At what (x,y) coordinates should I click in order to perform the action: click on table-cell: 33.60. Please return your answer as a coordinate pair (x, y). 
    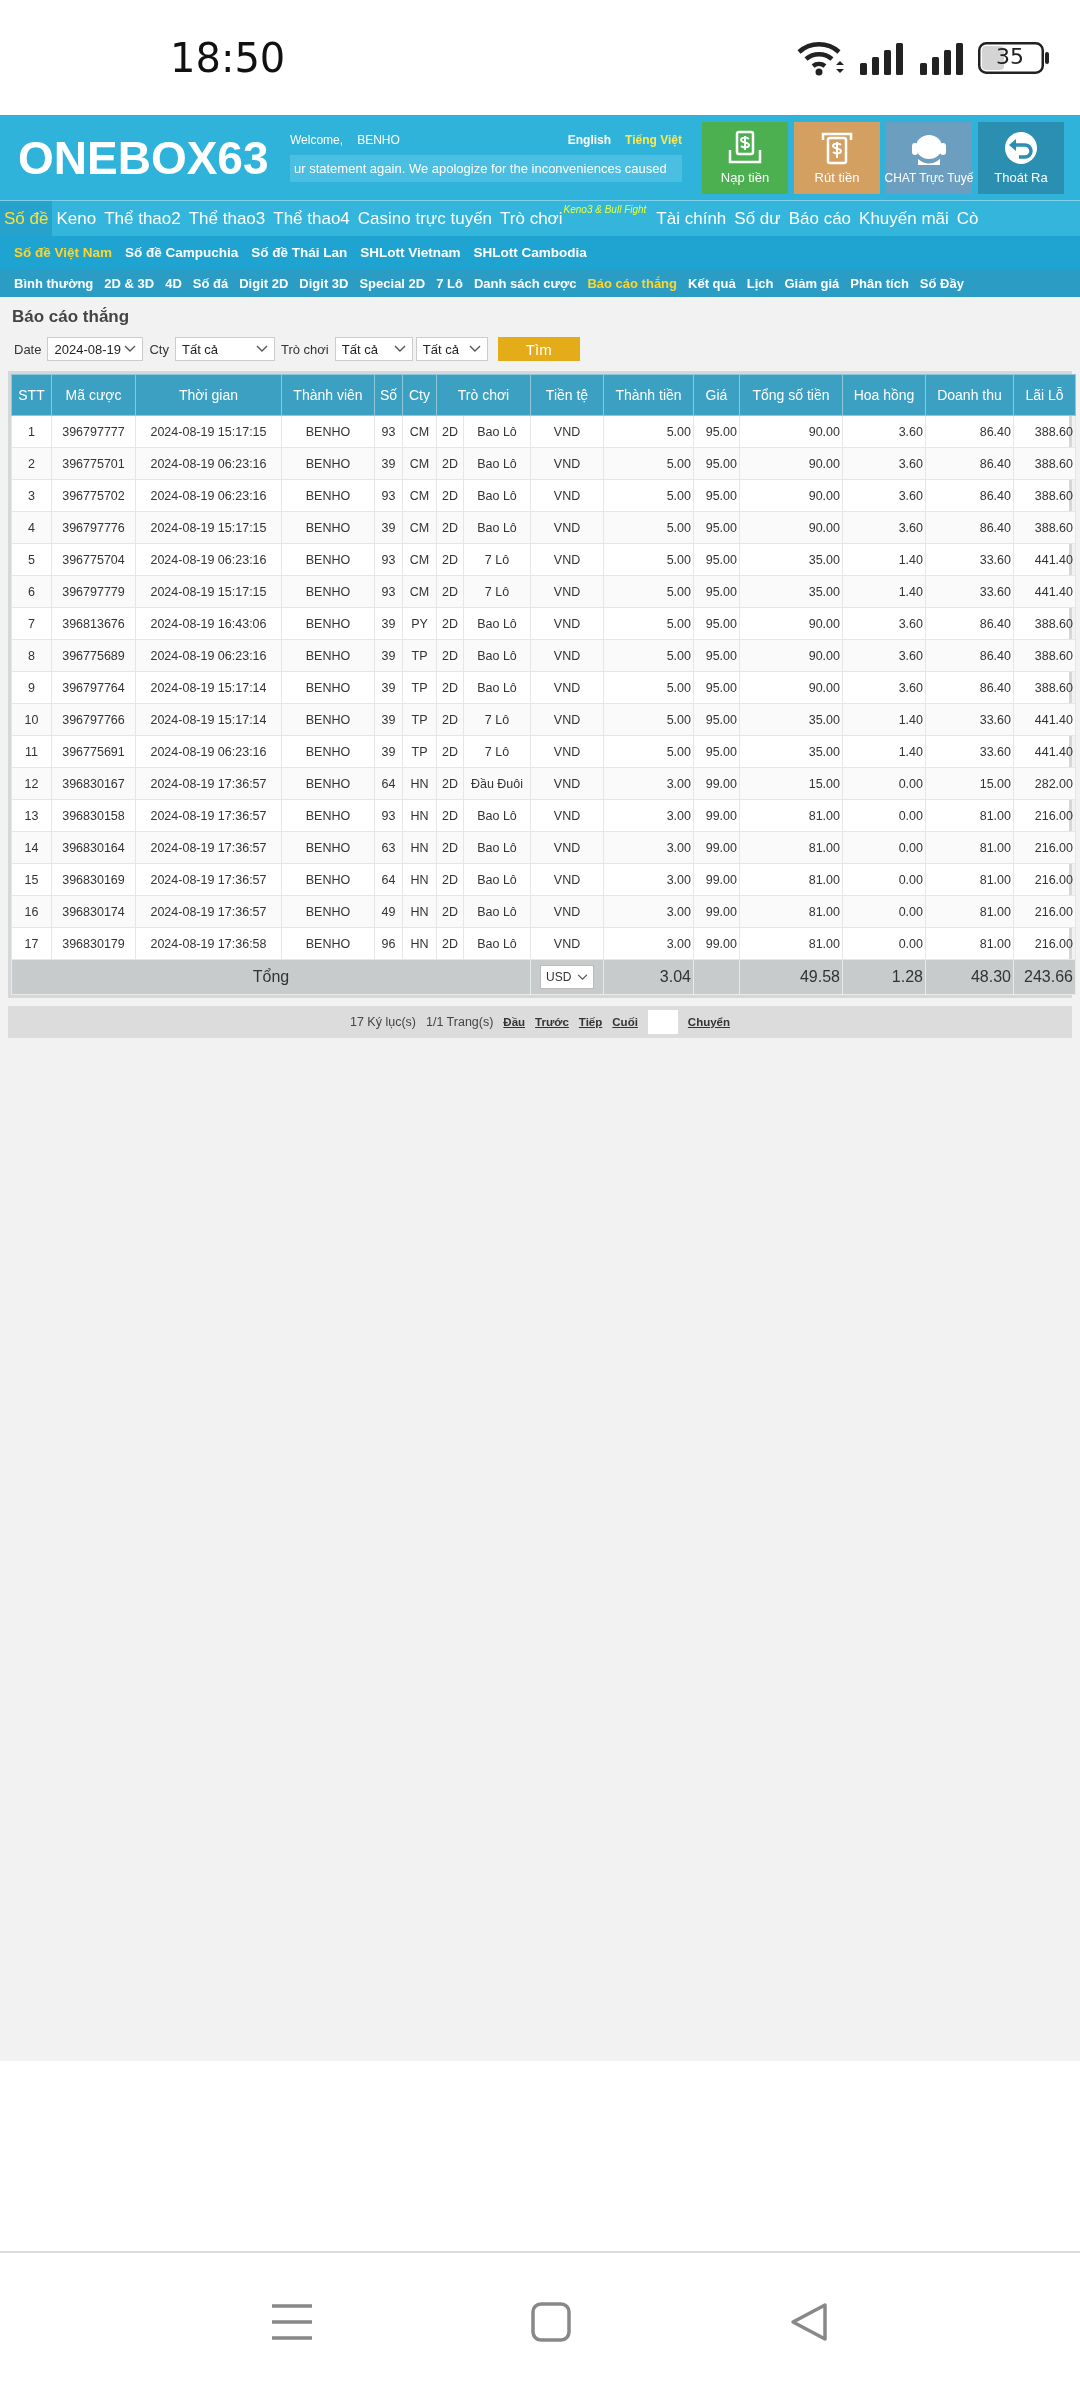
    Looking at the image, I should click on (969, 591).